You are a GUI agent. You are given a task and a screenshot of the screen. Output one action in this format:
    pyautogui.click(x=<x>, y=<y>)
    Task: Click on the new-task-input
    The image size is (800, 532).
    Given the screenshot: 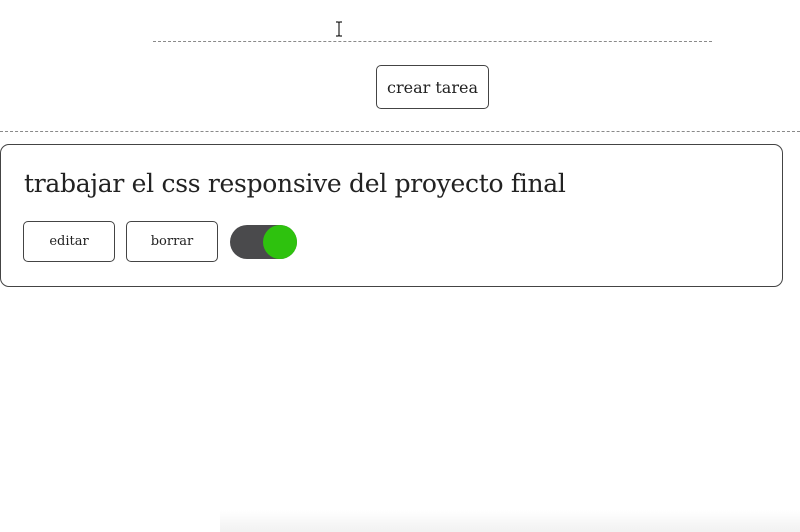 What is the action you would take?
    pyautogui.click(x=432, y=28)
    